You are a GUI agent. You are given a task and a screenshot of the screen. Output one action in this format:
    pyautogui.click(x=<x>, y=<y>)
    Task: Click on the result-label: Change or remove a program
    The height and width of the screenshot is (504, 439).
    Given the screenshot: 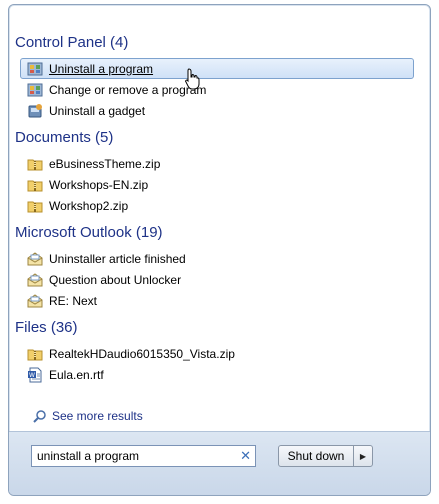 What is the action you would take?
    pyautogui.click(x=128, y=89)
    